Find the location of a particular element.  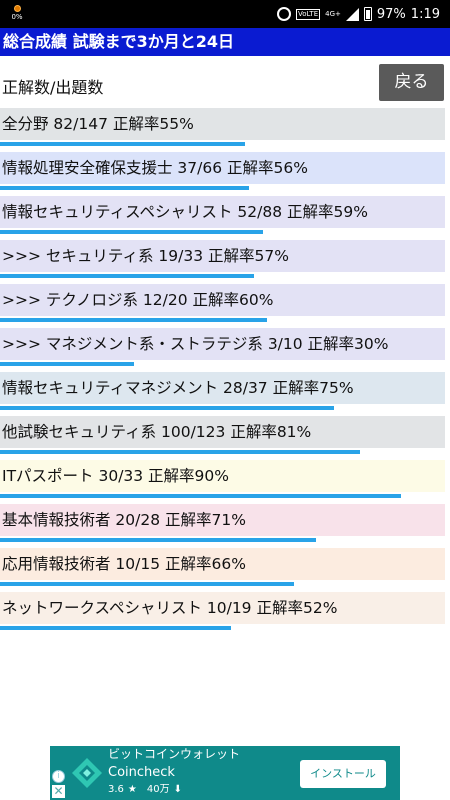

alarm-icon is located at coordinates (283, 14).